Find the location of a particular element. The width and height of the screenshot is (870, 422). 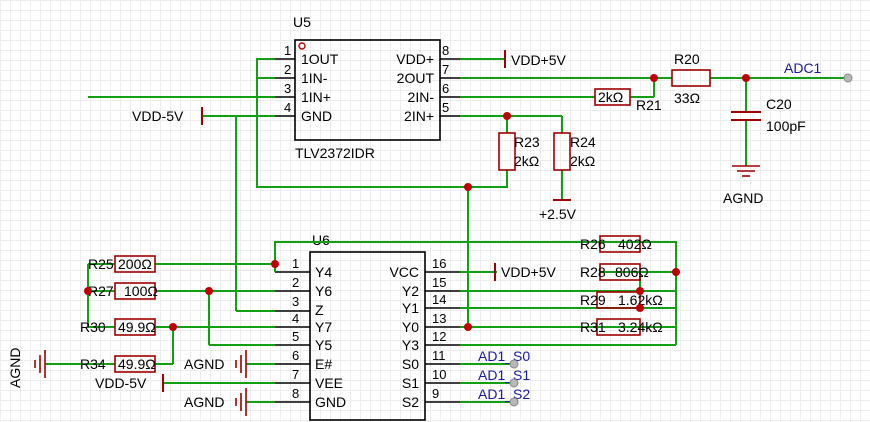

u6-pin-3-name: Z is located at coordinates (319, 310).